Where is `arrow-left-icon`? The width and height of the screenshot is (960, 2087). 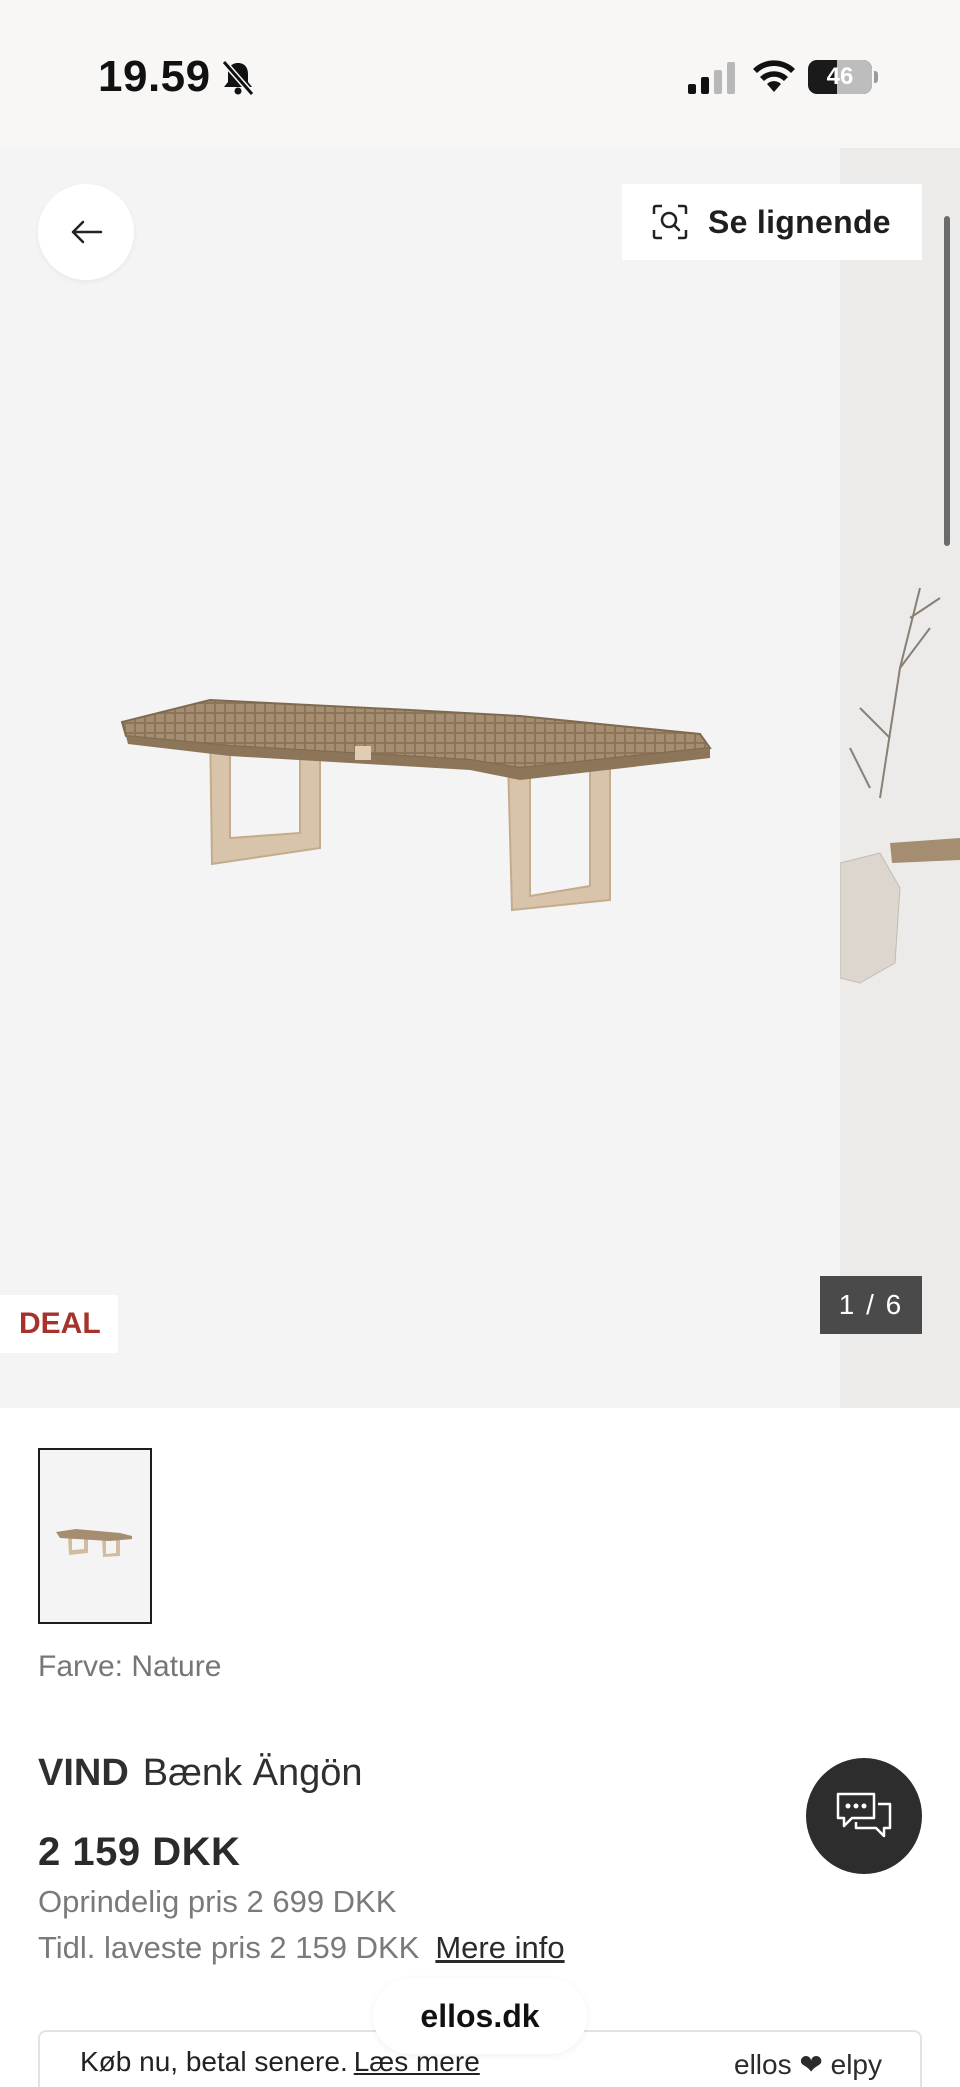 arrow-left-icon is located at coordinates (87, 232).